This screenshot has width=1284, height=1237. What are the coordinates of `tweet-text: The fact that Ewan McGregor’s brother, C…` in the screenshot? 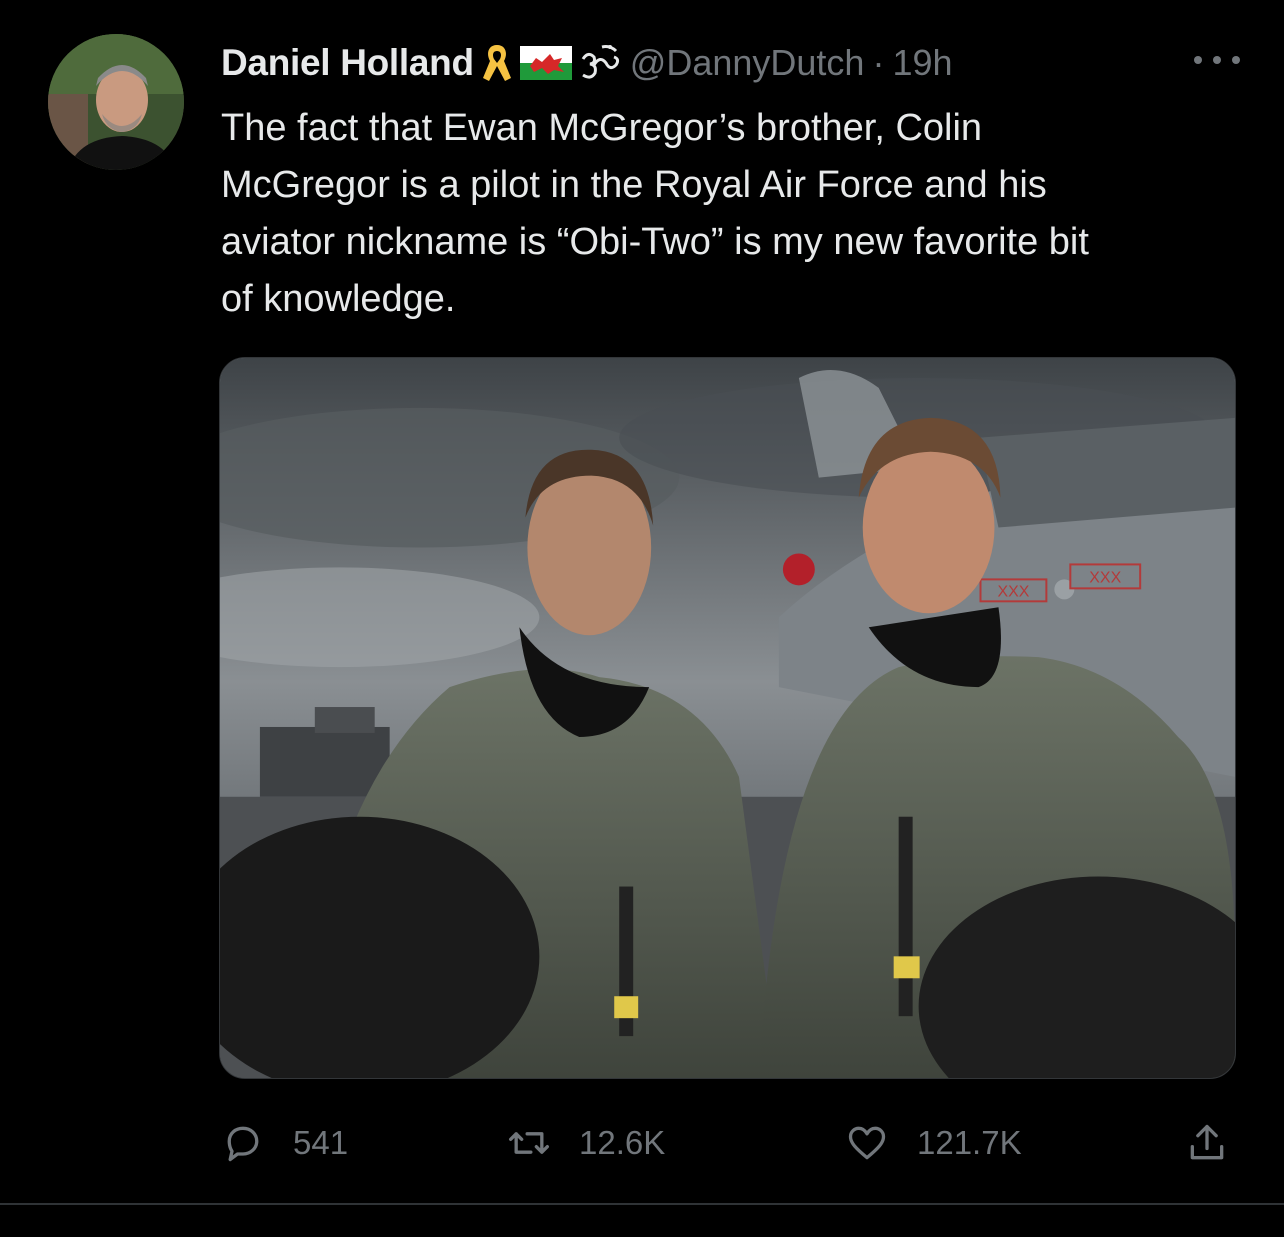 It's located at (655, 213).